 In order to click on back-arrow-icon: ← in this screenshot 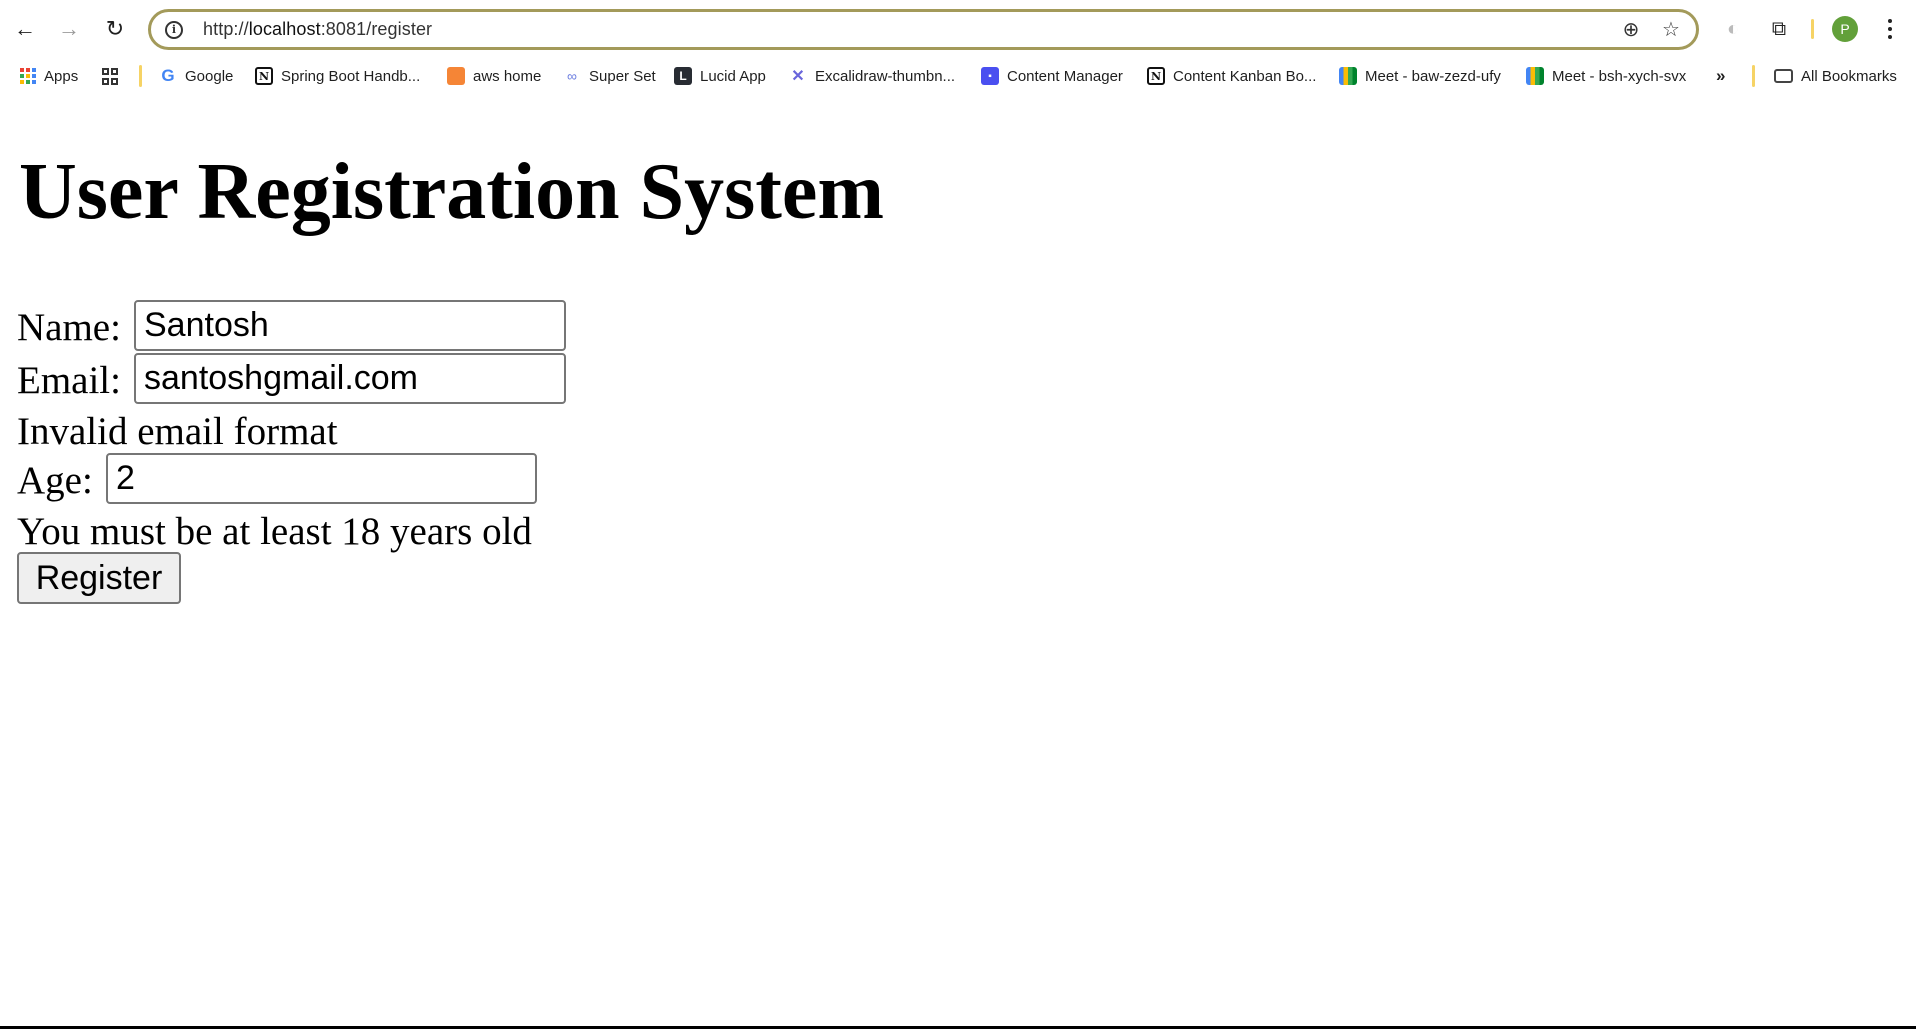, I will do `click(25, 28)`.